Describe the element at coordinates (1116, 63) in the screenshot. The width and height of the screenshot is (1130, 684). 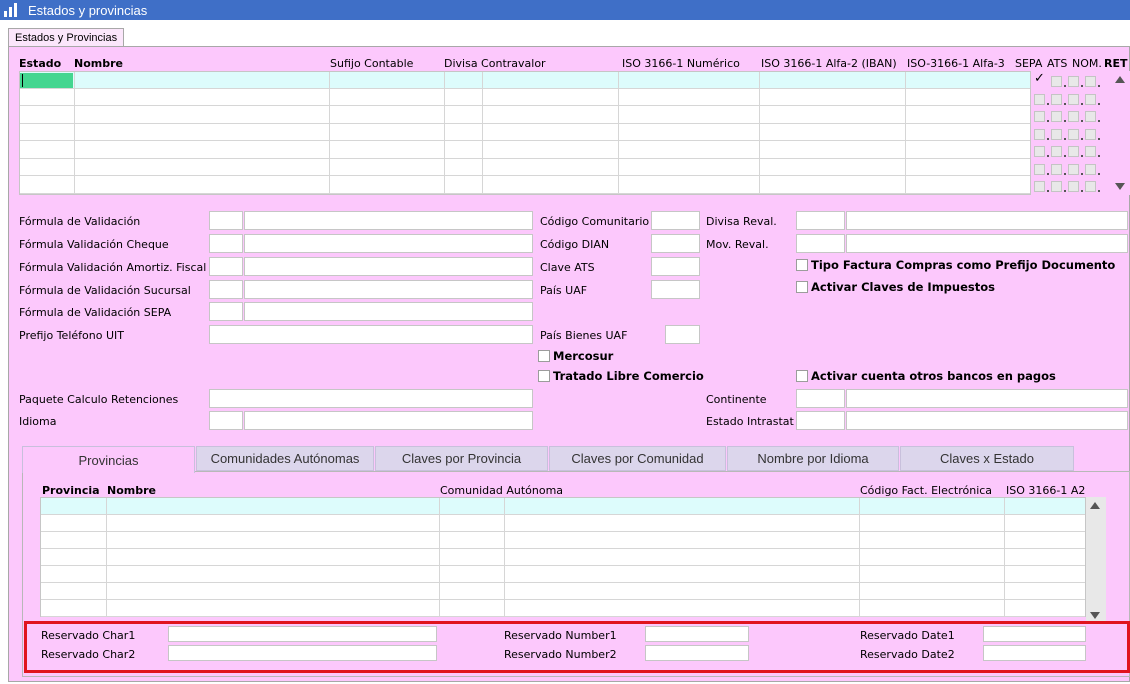
I see `col-ret: RET` at that location.